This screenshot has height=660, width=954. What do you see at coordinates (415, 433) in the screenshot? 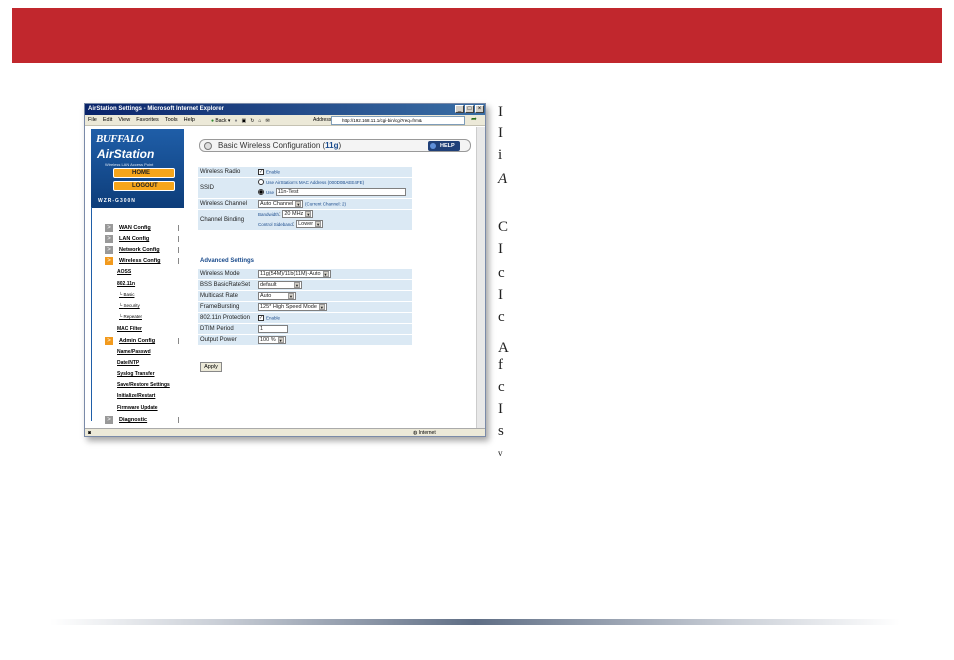
I see `globe-icon: ◍` at bounding box center [415, 433].